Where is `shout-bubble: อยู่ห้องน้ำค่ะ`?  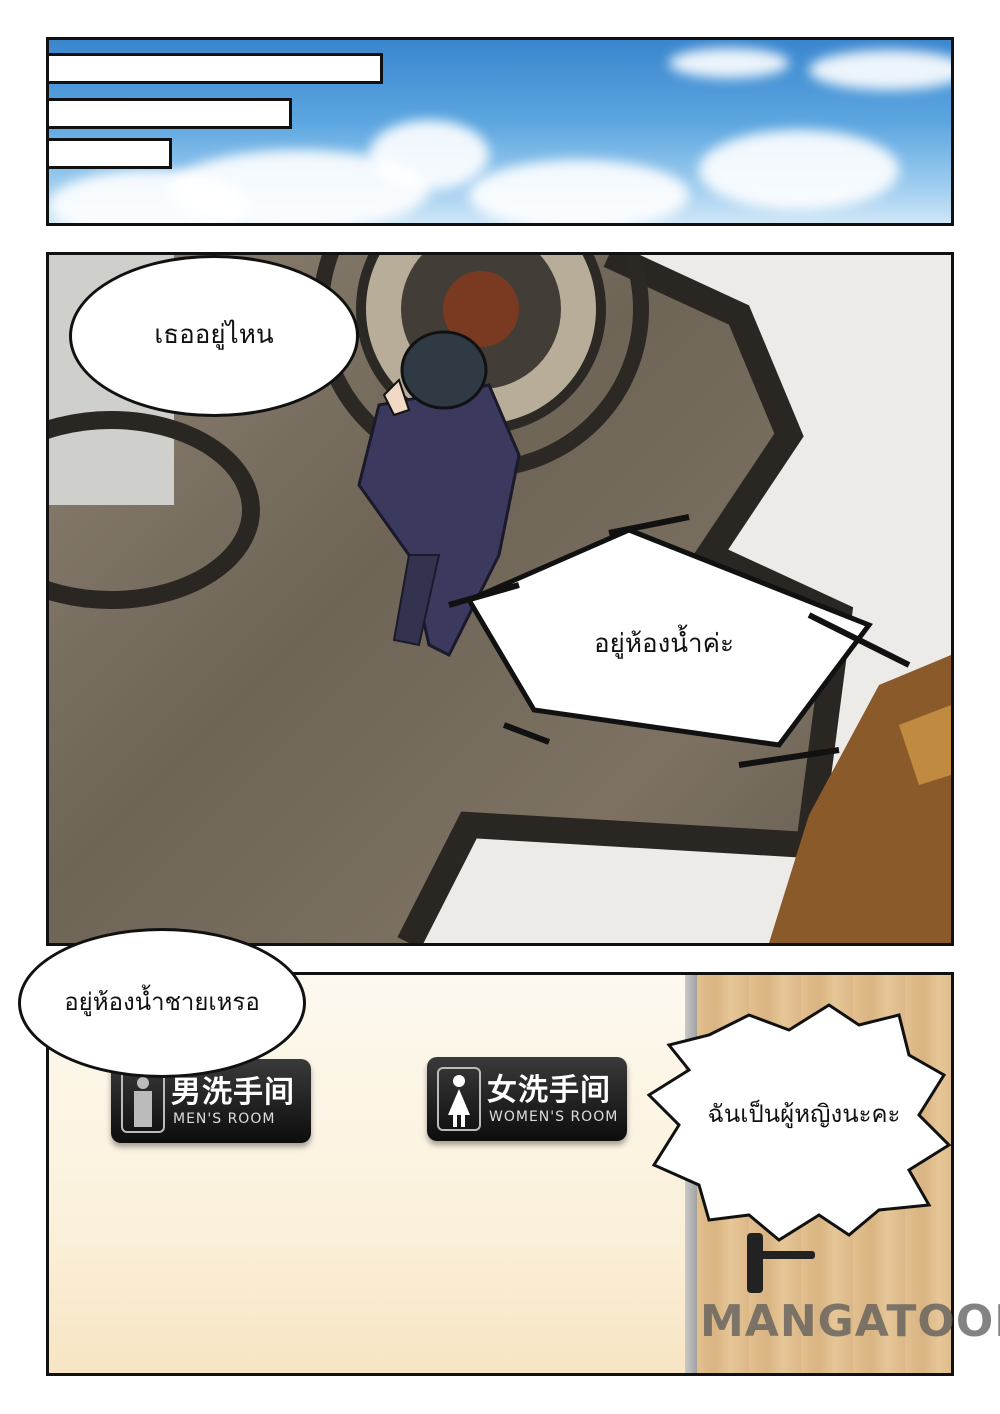 shout-bubble: อยู่ห้องน้ำค่ะ is located at coordinates (664, 645).